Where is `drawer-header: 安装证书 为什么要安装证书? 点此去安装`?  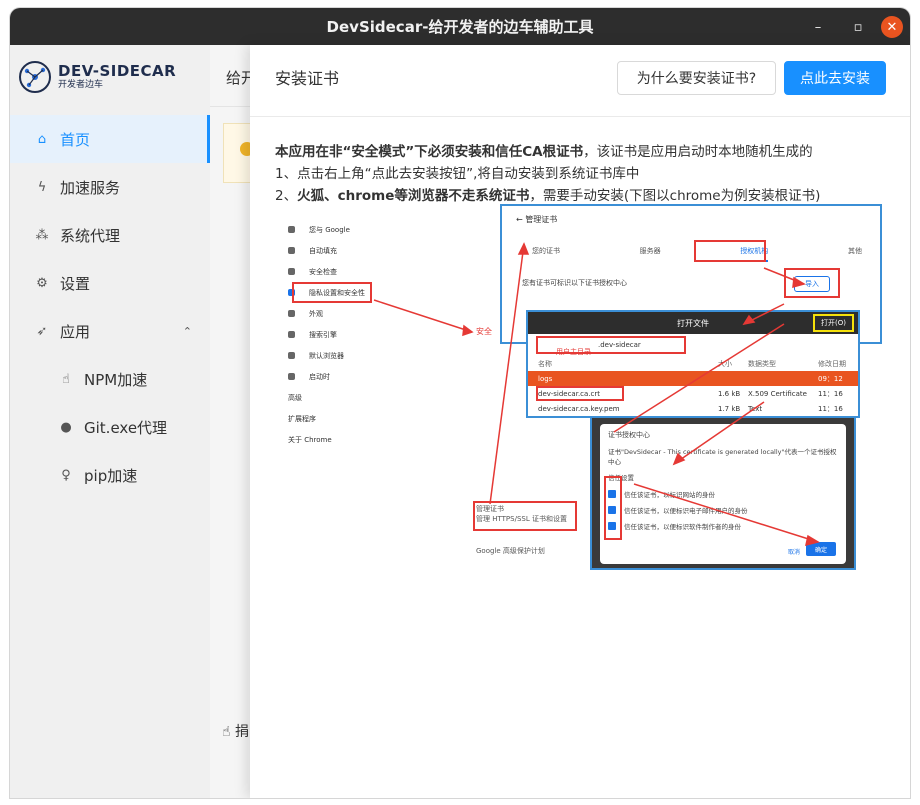 drawer-header: 安装证书 为什么要安装证书? 点此去安装 is located at coordinates (580, 81).